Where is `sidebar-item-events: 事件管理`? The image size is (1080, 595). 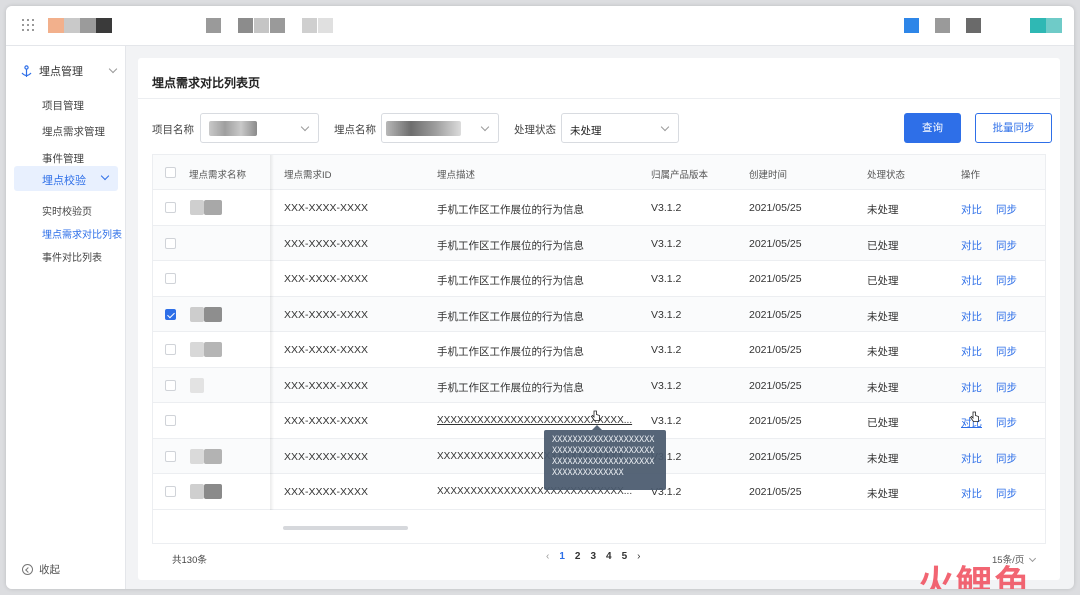
sidebar-item-events: 事件管理 is located at coordinates (63, 158).